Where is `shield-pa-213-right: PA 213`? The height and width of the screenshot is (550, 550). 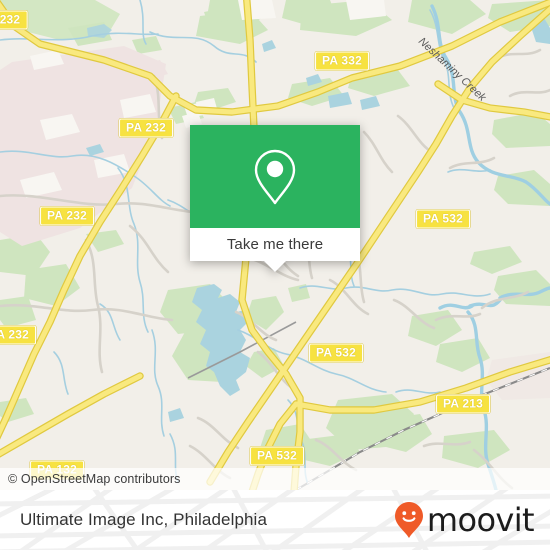 shield-pa-213-right: PA 213 is located at coordinates (463, 404).